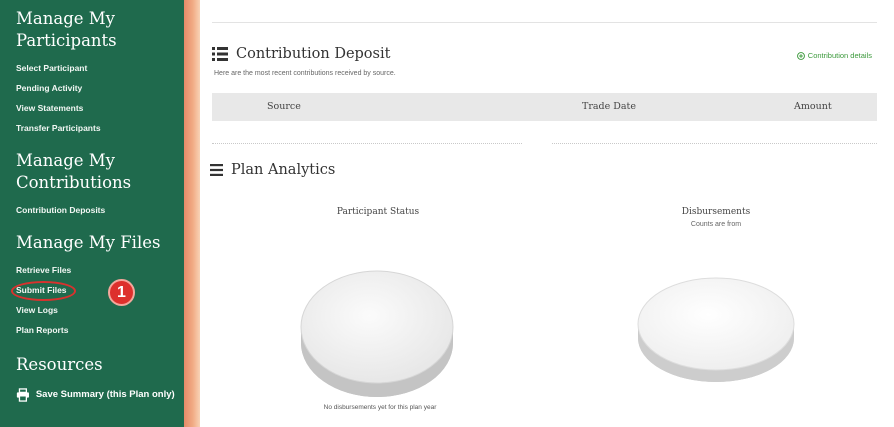  Describe the element at coordinates (716, 329) in the screenshot. I see `disbursements-pie` at that location.